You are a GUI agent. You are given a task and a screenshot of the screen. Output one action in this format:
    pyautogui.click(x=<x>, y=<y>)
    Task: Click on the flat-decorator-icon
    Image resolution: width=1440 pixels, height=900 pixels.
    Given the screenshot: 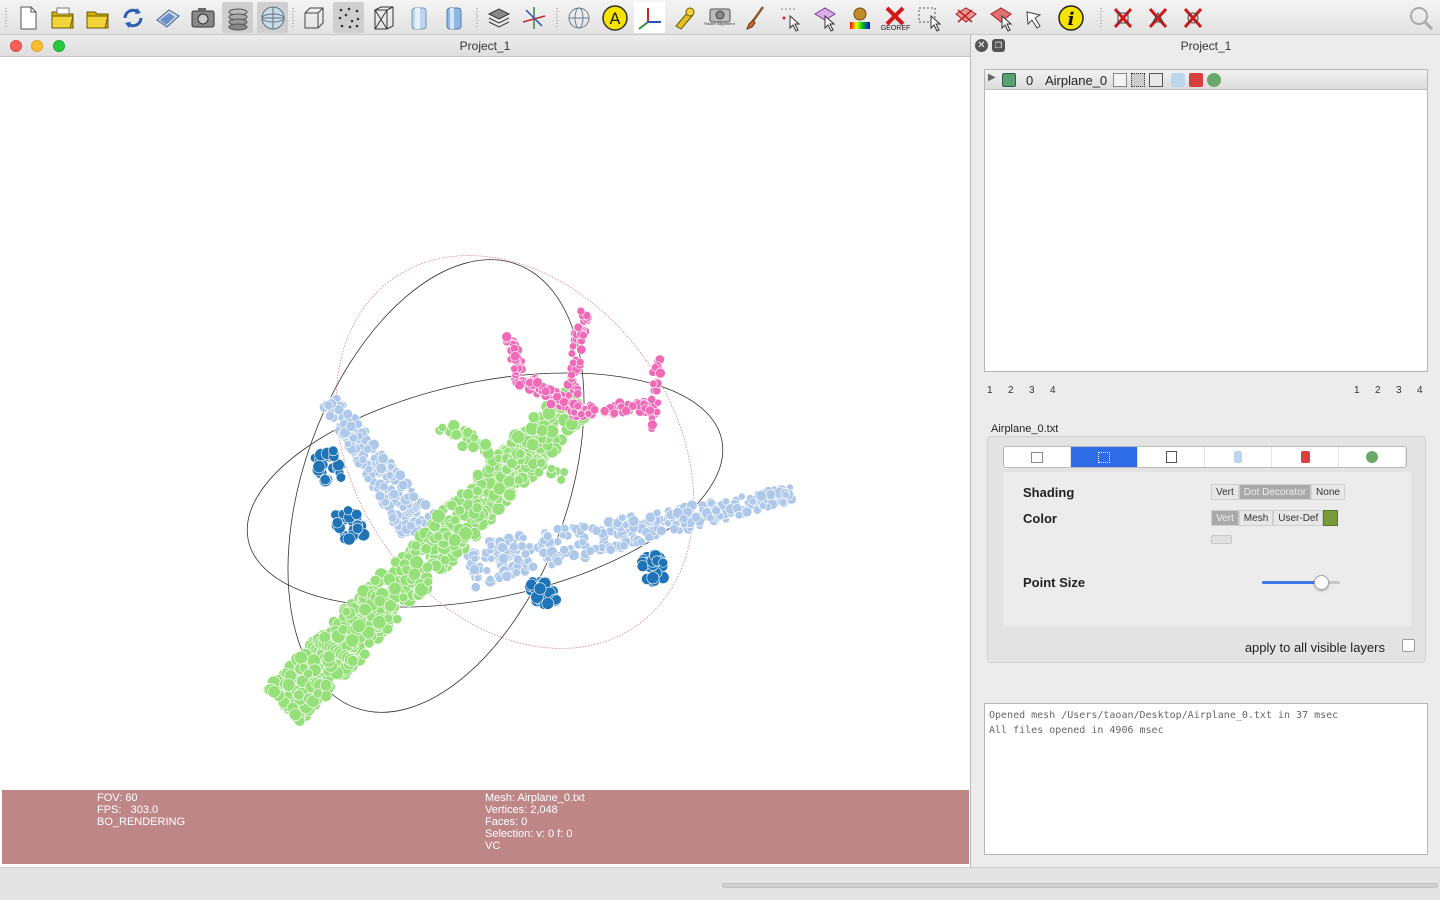 What is the action you would take?
    pyautogui.click(x=1178, y=80)
    